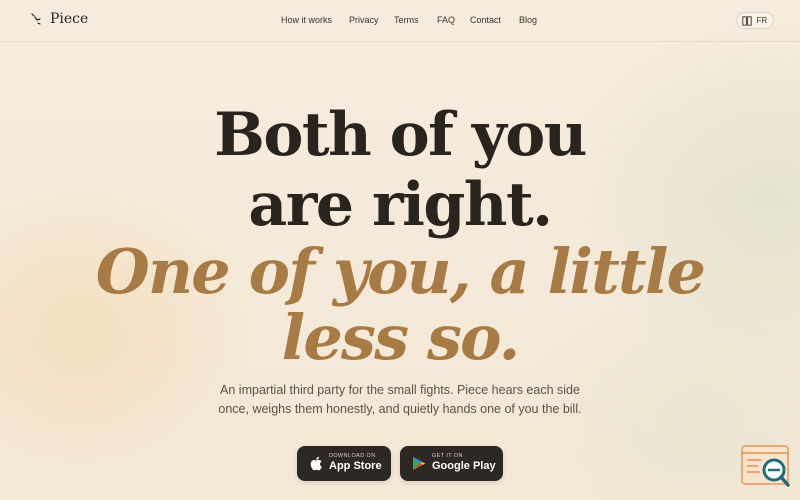 The width and height of the screenshot is (800, 500). I want to click on hero-line-3: One of you, a little, so click(400, 271).